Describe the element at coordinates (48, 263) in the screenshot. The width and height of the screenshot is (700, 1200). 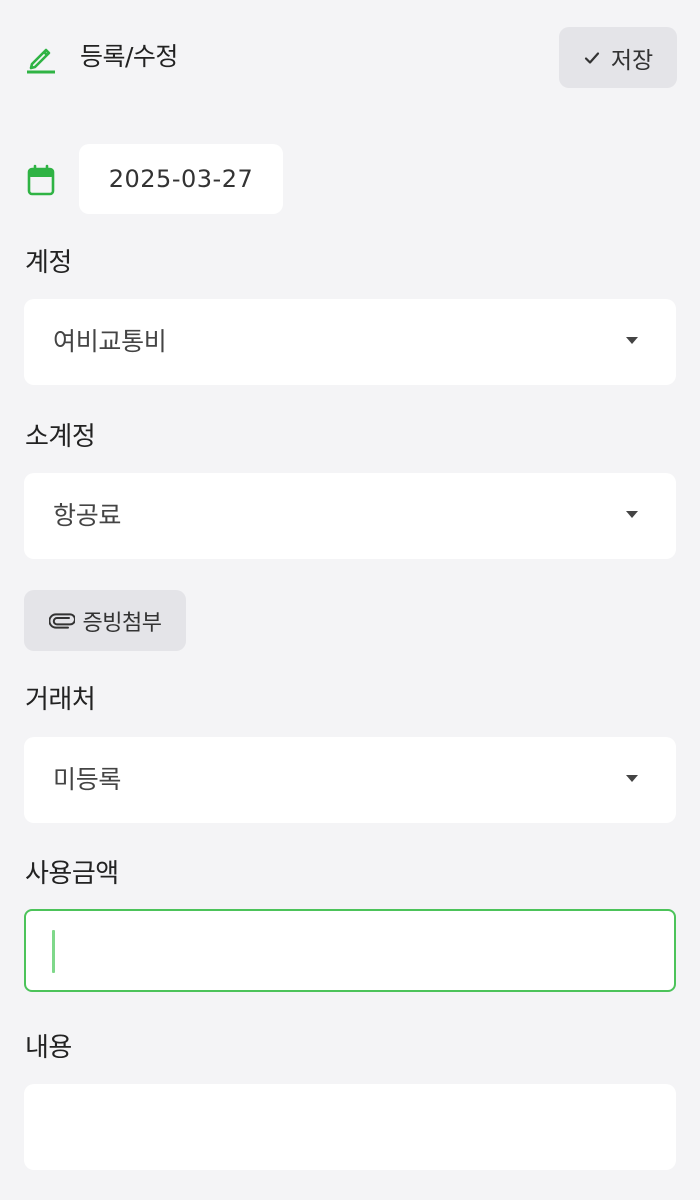
I see `account-label: 계정` at that location.